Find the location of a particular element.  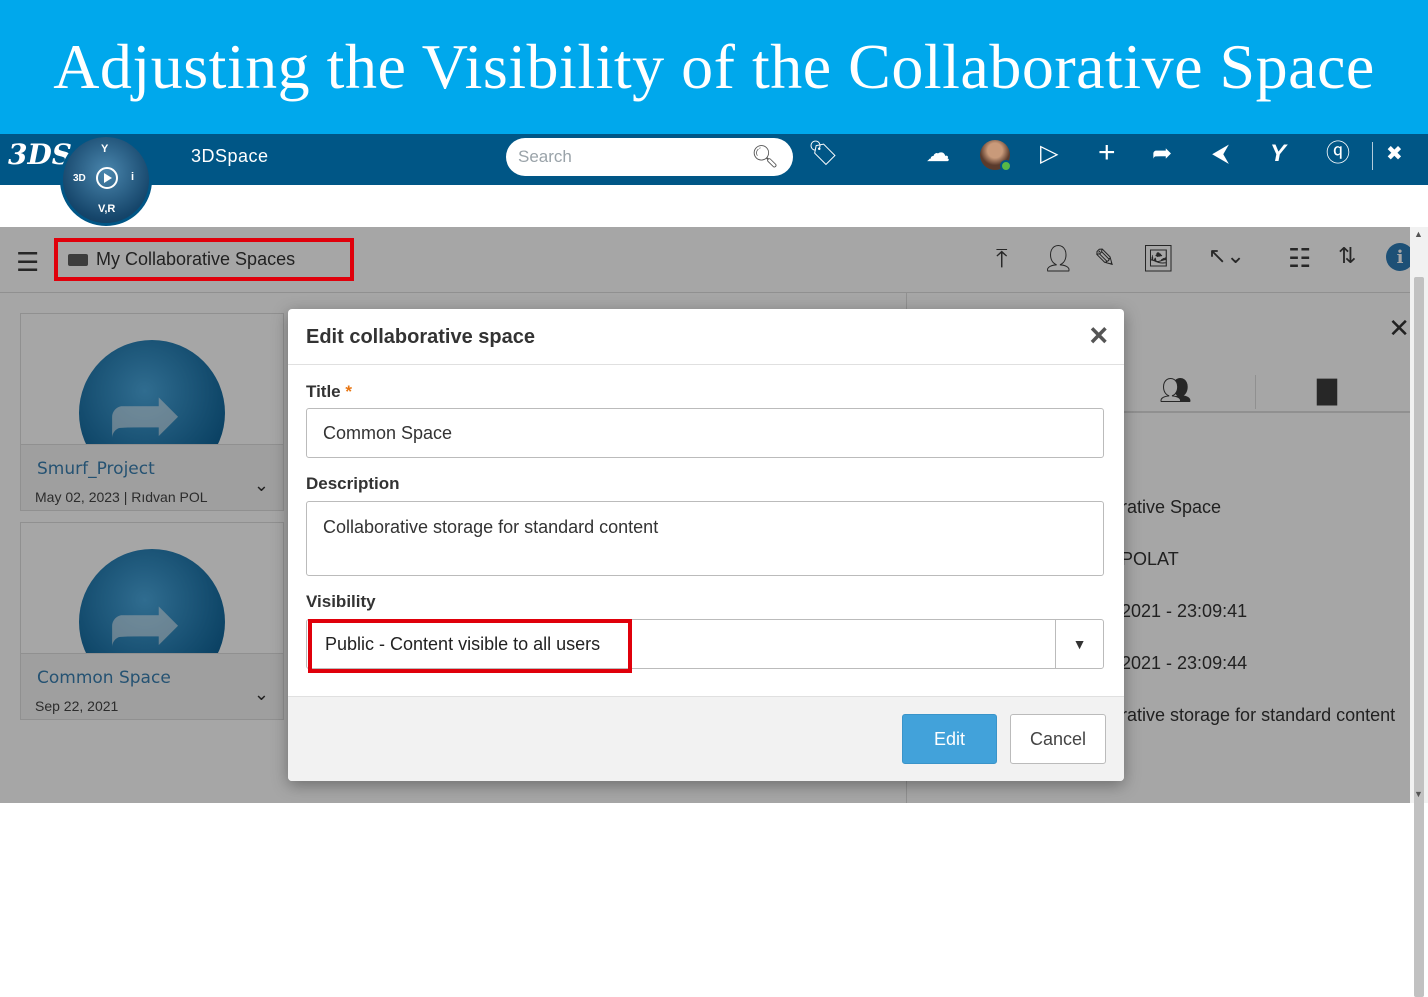

required-mark: * is located at coordinates (348, 391).